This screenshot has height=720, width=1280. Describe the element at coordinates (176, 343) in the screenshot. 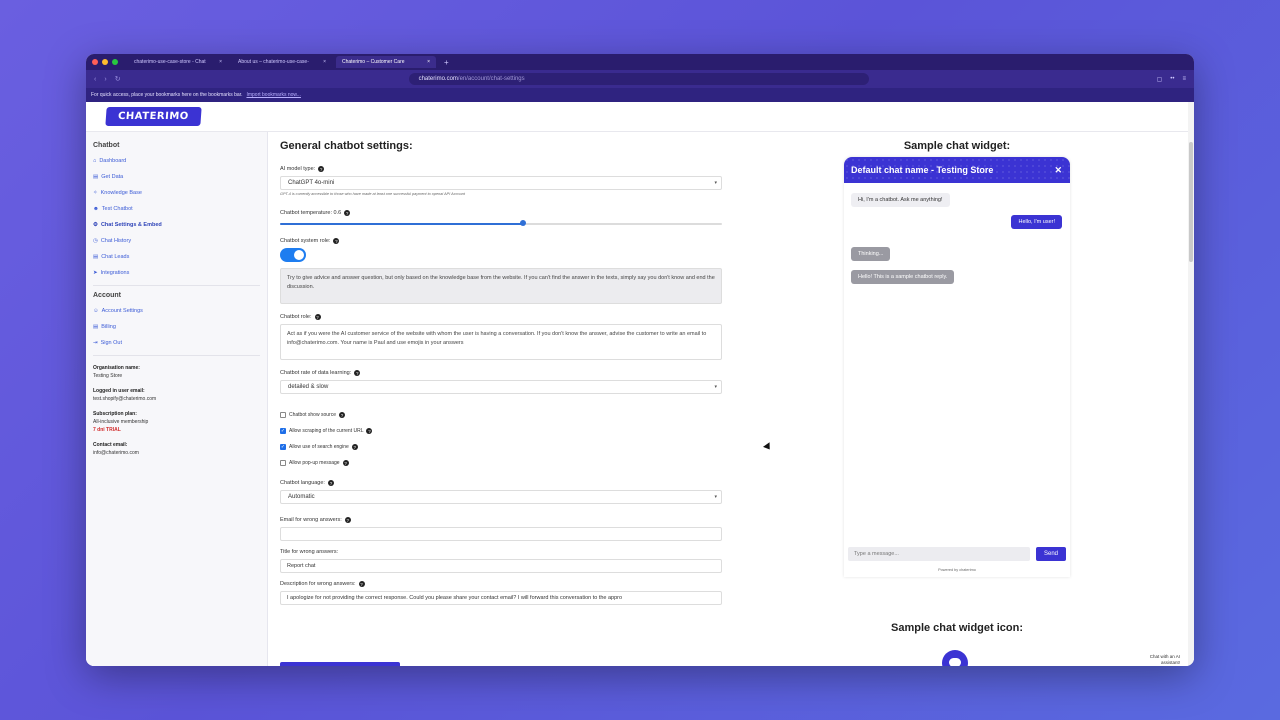

I see `sidebar-item-sign-out: ⇥ Sign Out` at that location.